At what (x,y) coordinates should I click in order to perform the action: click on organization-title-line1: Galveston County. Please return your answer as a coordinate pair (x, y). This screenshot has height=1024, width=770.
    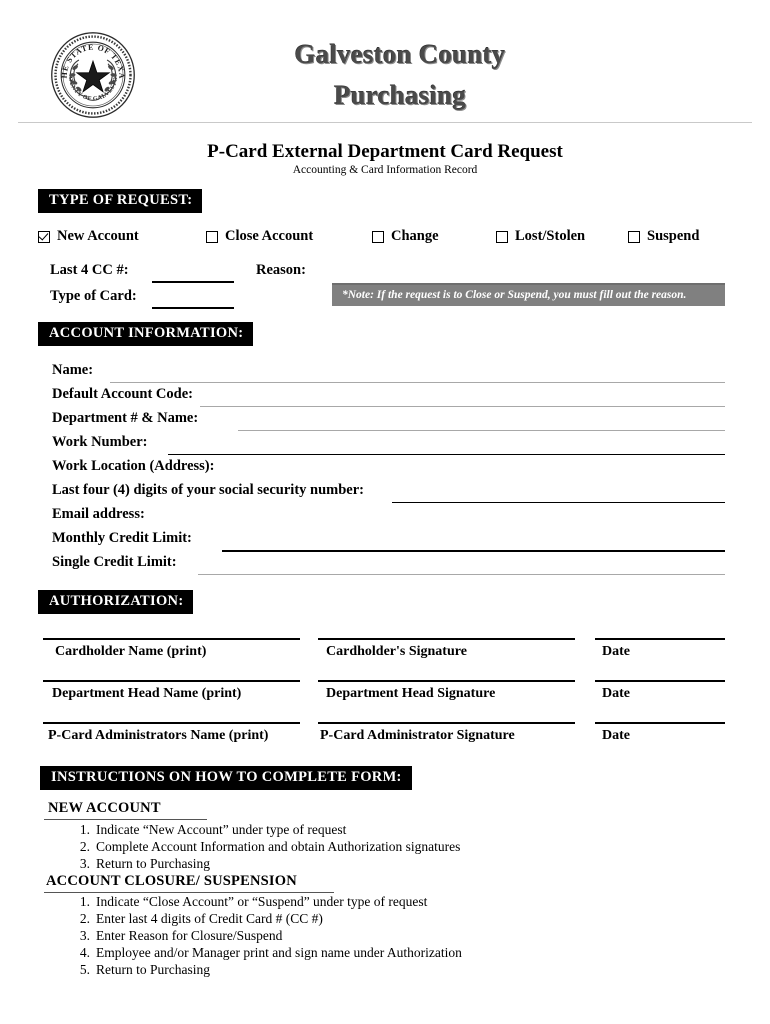
    Looking at the image, I should click on (400, 54).